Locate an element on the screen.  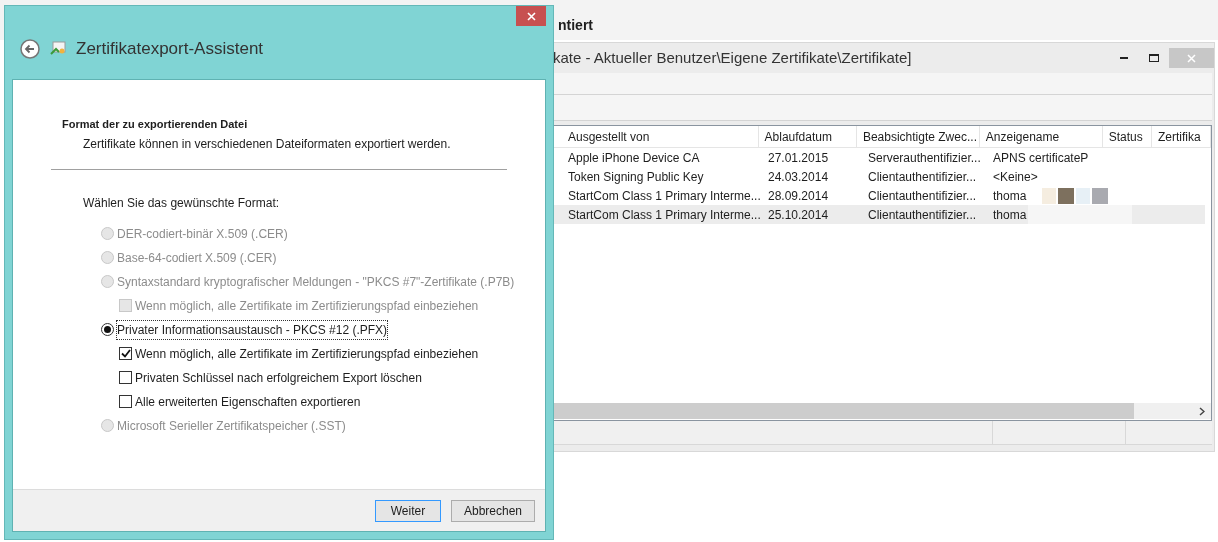
table-cell-text: 27.01.2015 is located at coordinates (798, 158).